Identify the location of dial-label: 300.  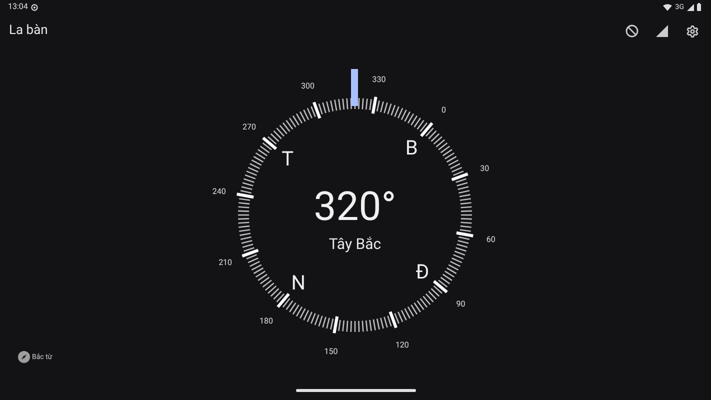
(308, 85).